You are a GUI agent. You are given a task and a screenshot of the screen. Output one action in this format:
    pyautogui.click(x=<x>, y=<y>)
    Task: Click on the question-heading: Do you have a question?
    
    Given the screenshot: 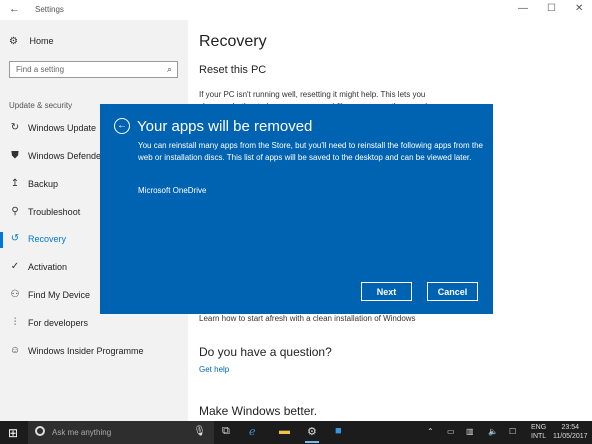 What is the action you would take?
    pyautogui.click(x=265, y=352)
    